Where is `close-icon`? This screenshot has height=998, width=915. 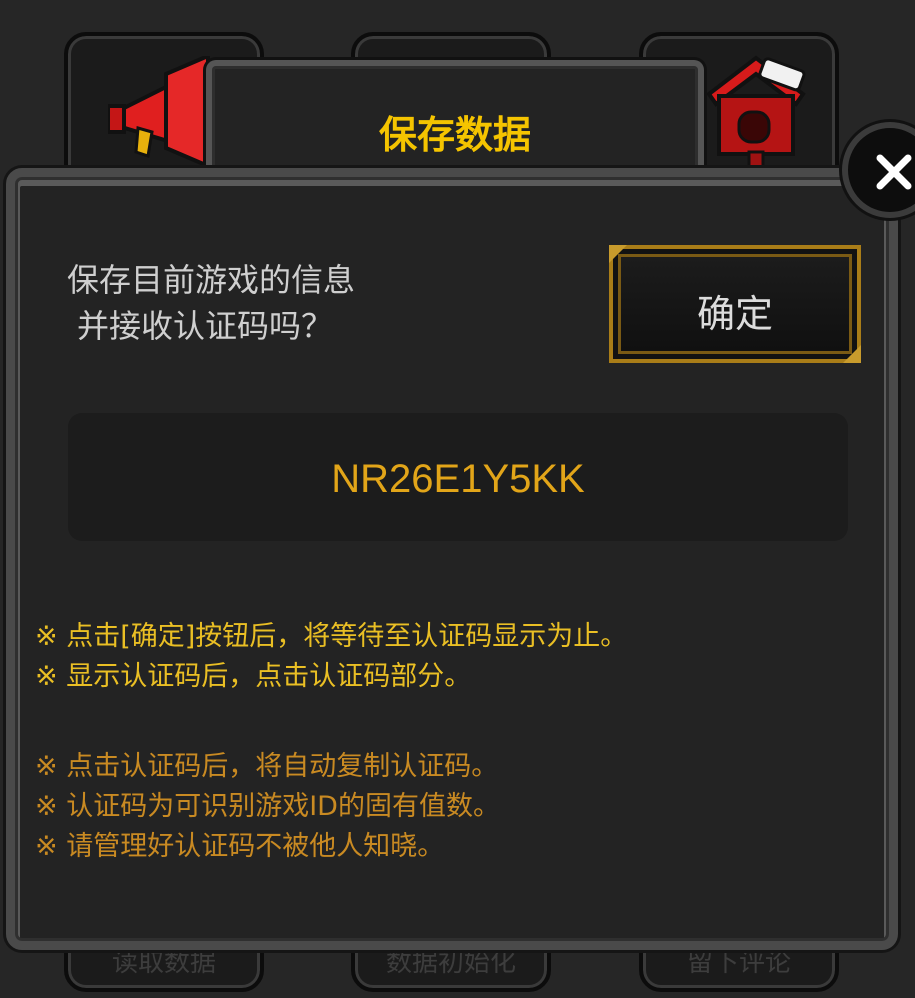 close-icon is located at coordinates (894, 172).